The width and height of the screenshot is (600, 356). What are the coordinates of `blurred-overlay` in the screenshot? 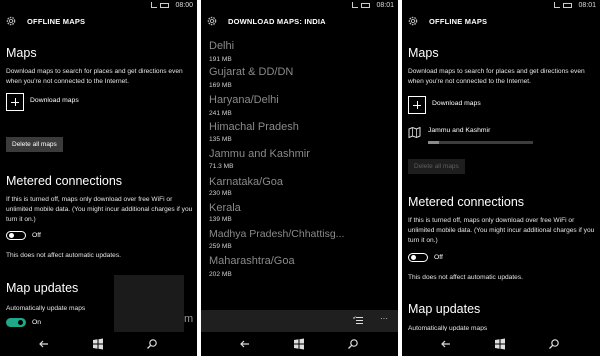 It's located at (149, 306).